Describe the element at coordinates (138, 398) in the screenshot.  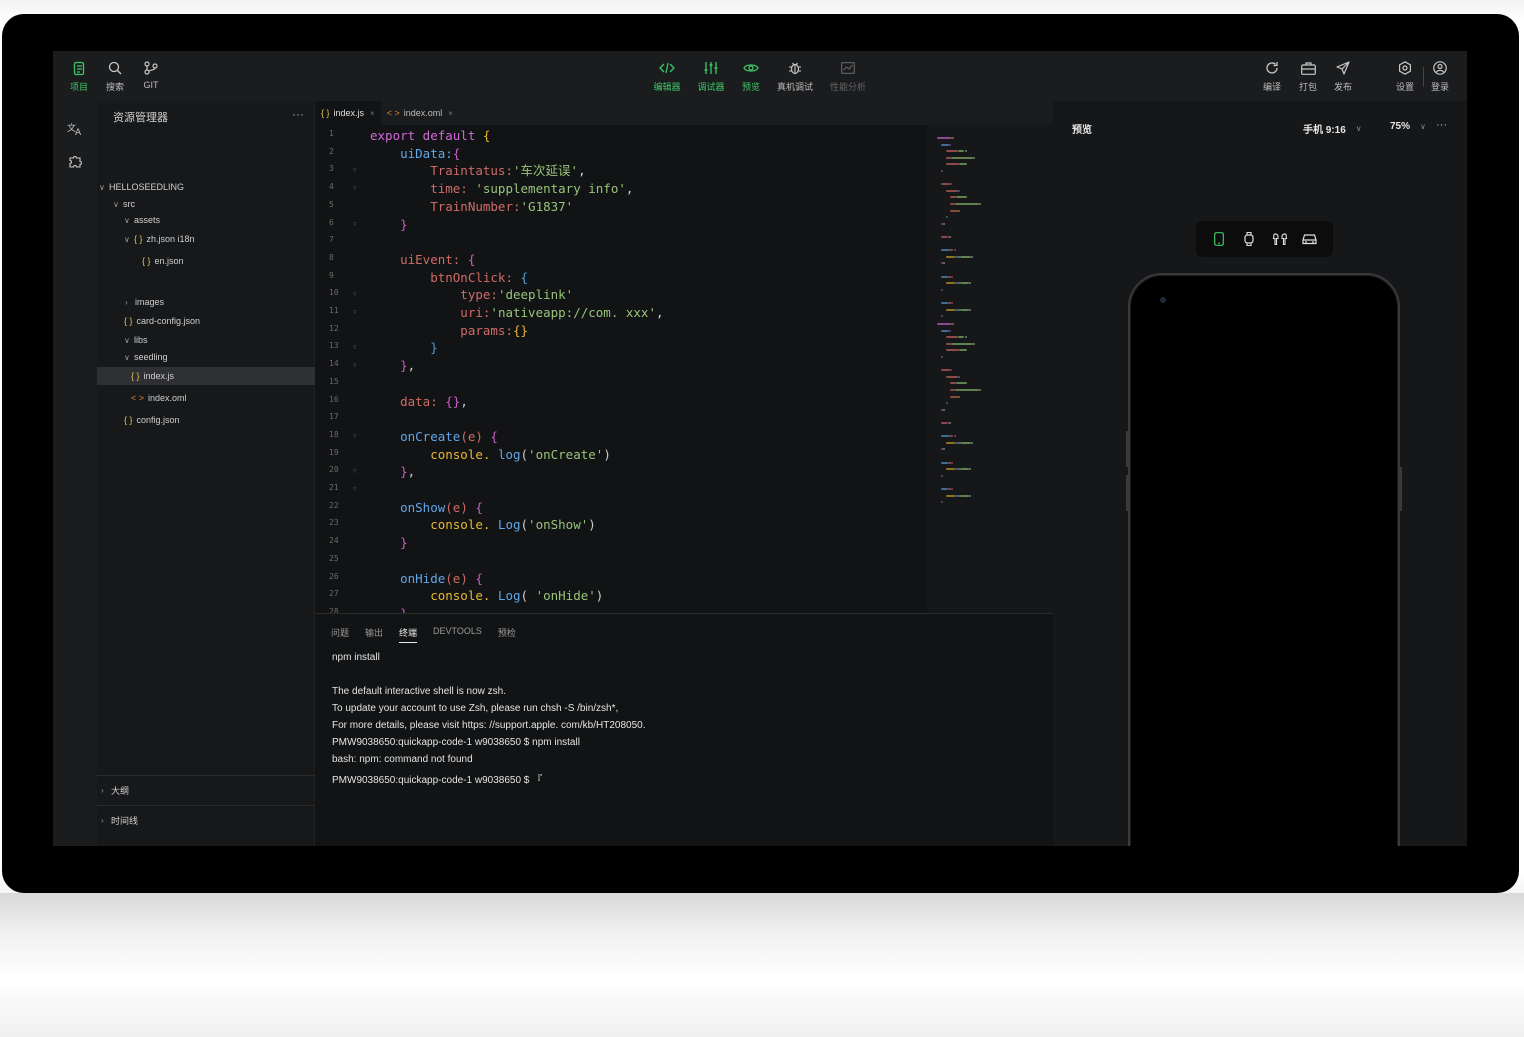
I see `markup-file-icon: < >` at that location.